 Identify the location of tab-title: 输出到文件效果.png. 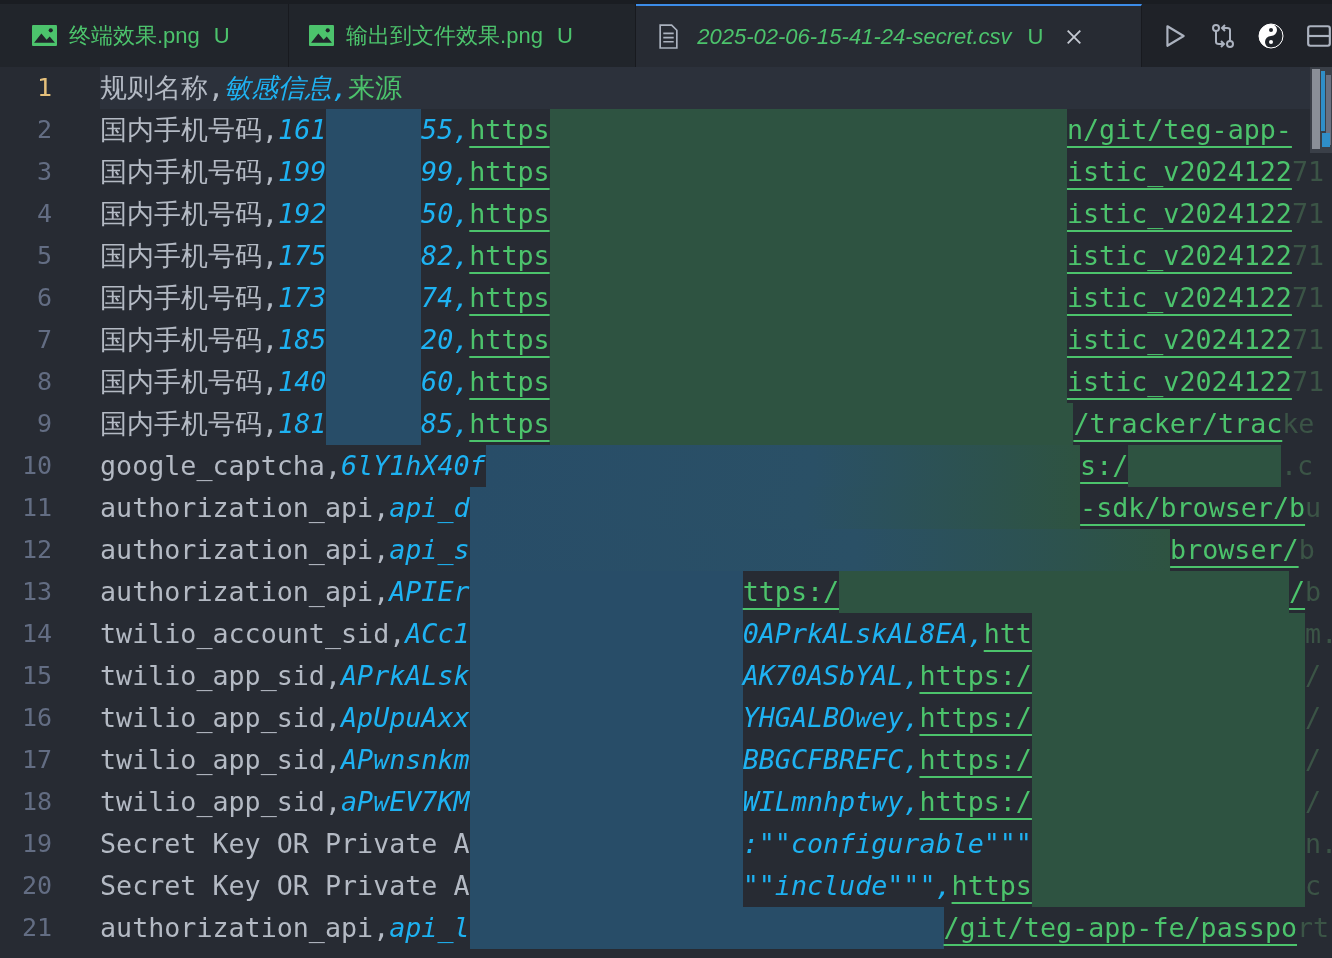
(444, 35).